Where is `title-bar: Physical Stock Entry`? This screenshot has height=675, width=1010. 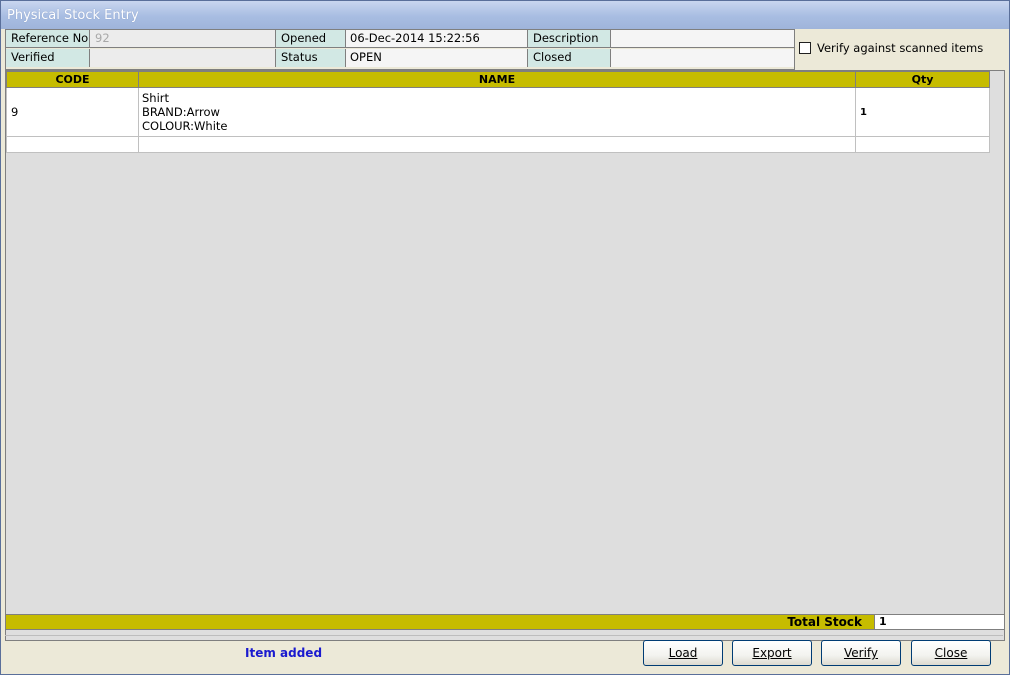
title-bar: Physical Stock Entry is located at coordinates (505, 15).